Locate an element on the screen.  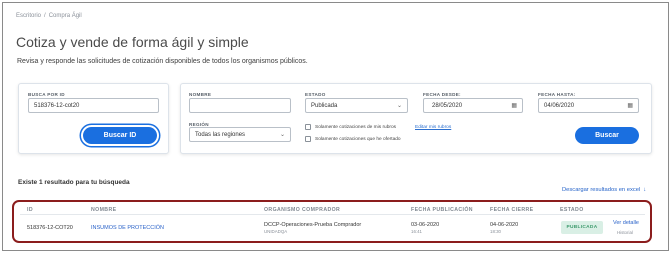
arrow-down-icon: ↓ is located at coordinates (645, 190).